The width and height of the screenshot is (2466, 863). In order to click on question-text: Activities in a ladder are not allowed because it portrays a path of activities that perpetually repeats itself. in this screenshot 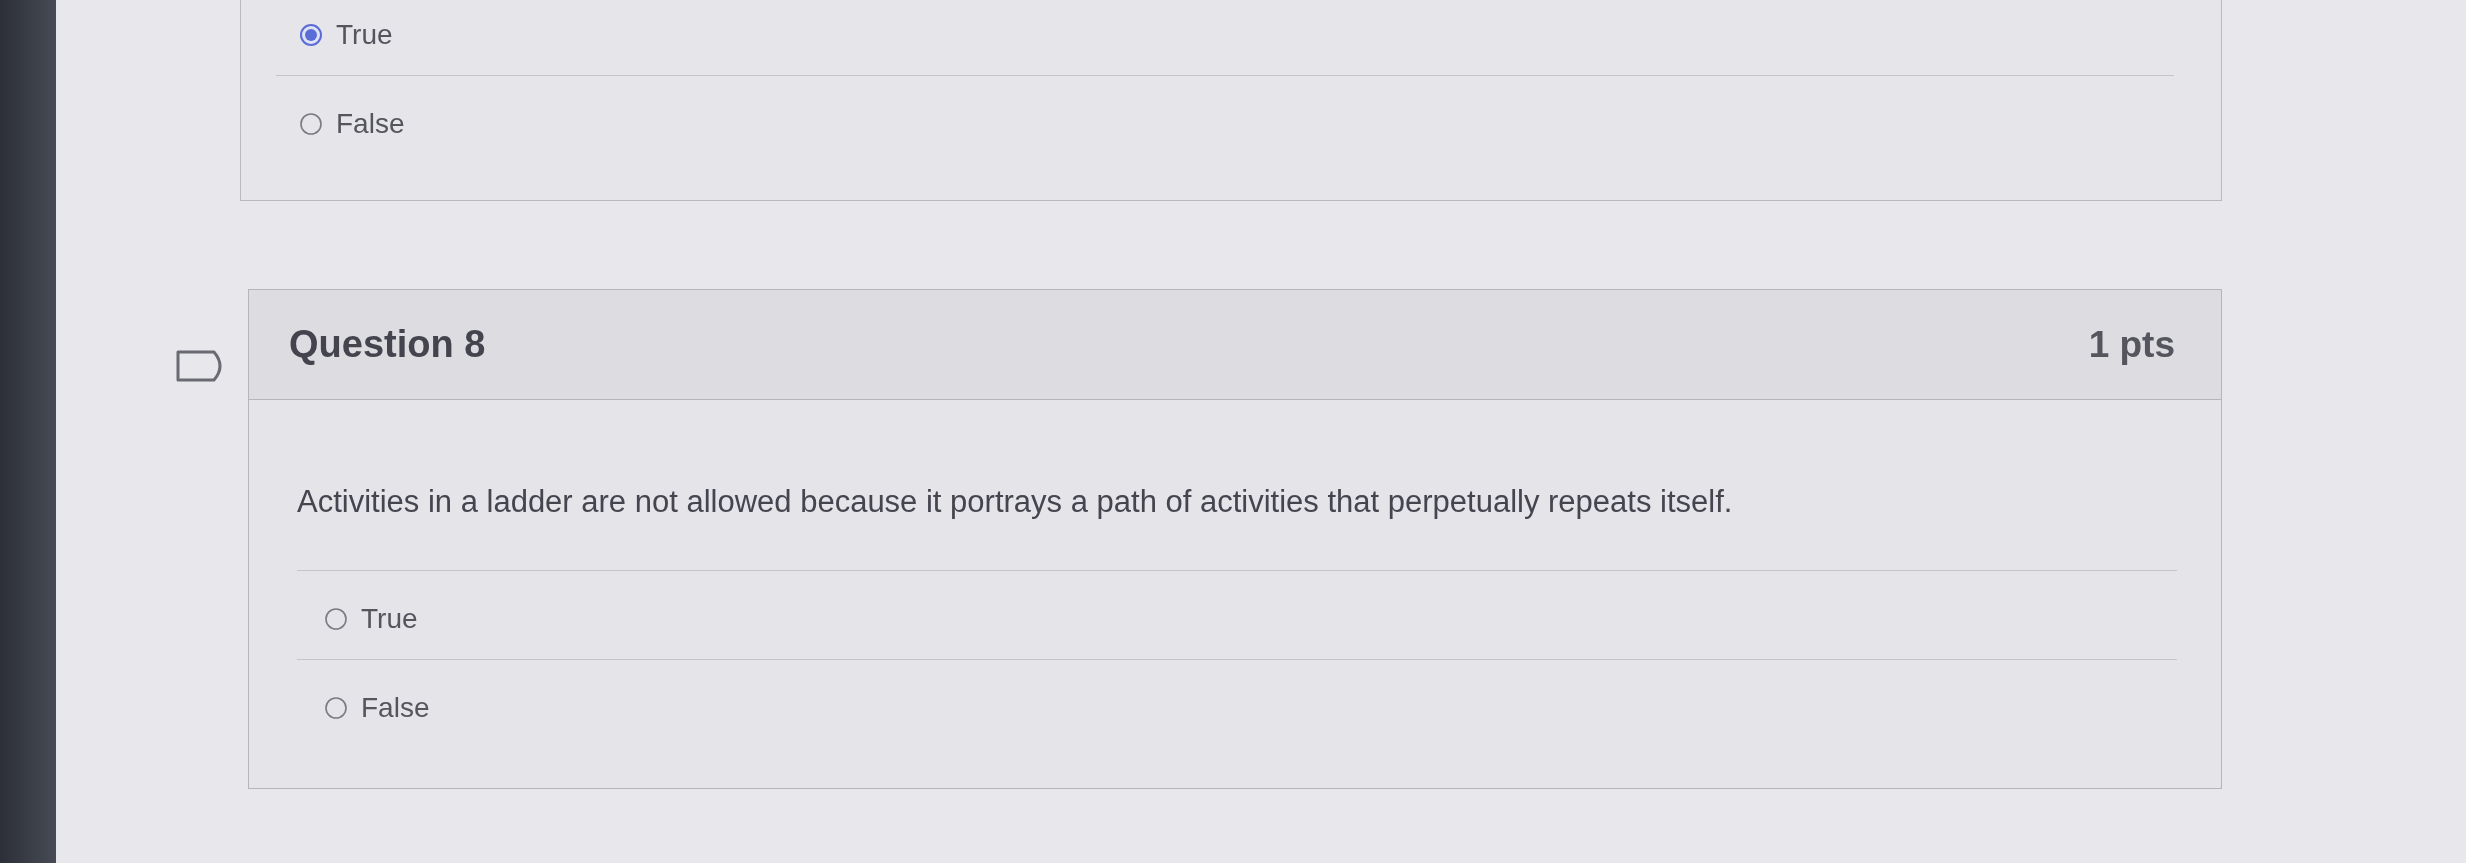, I will do `click(1015, 502)`.